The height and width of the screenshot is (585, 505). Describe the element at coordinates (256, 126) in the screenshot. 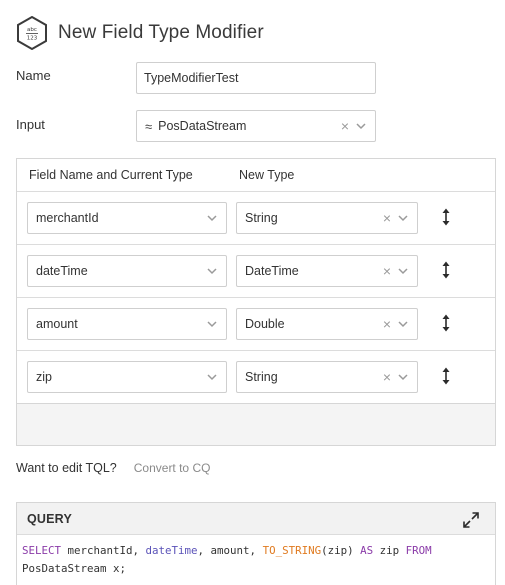

I see `input-stream-select: ≈ PosDataStream ×` at that location.